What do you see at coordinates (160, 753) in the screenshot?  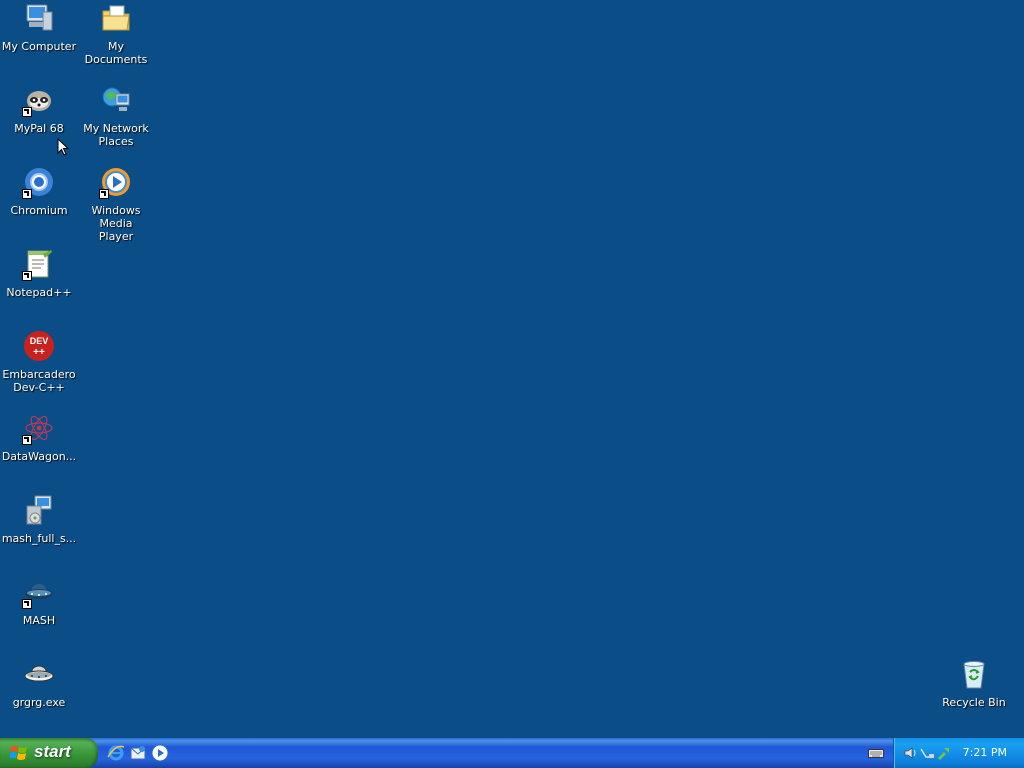 I see `media-player-quicklaunch-icon` at bounding box center [160, 753].